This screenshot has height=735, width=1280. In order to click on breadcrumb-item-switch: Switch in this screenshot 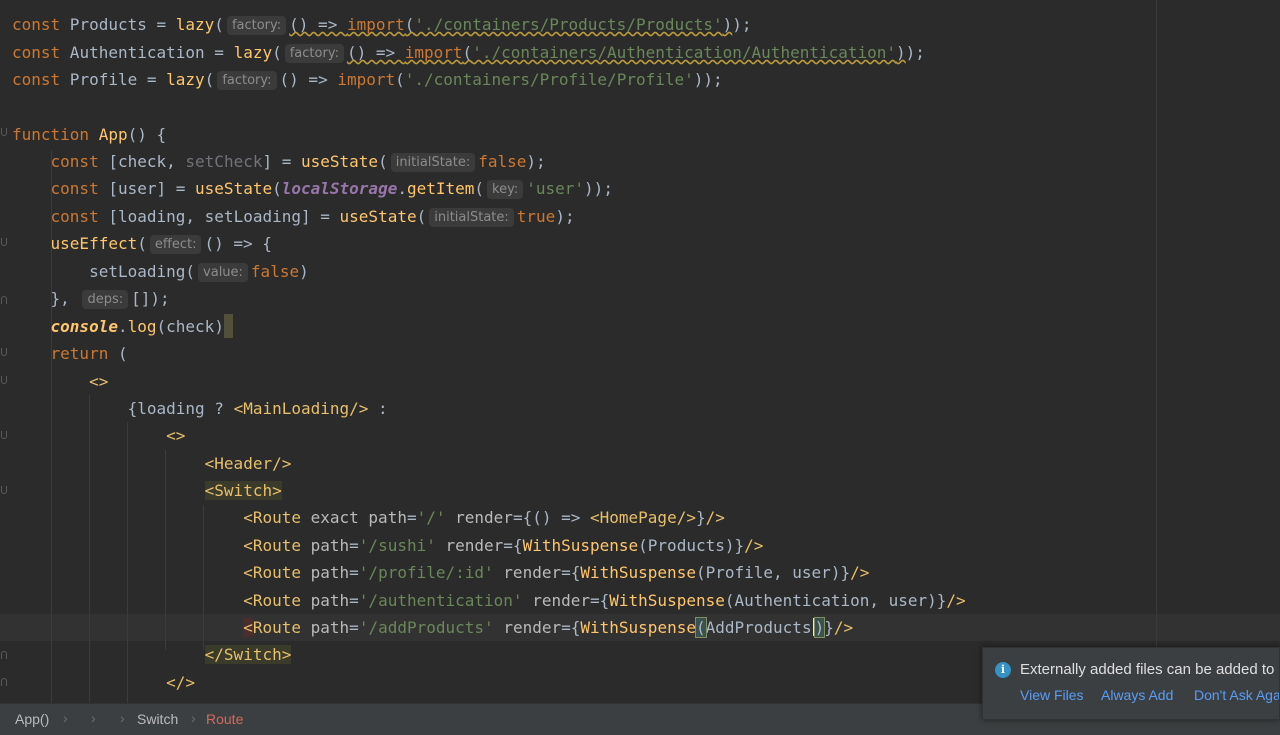, I will do `click(157, 719)`.